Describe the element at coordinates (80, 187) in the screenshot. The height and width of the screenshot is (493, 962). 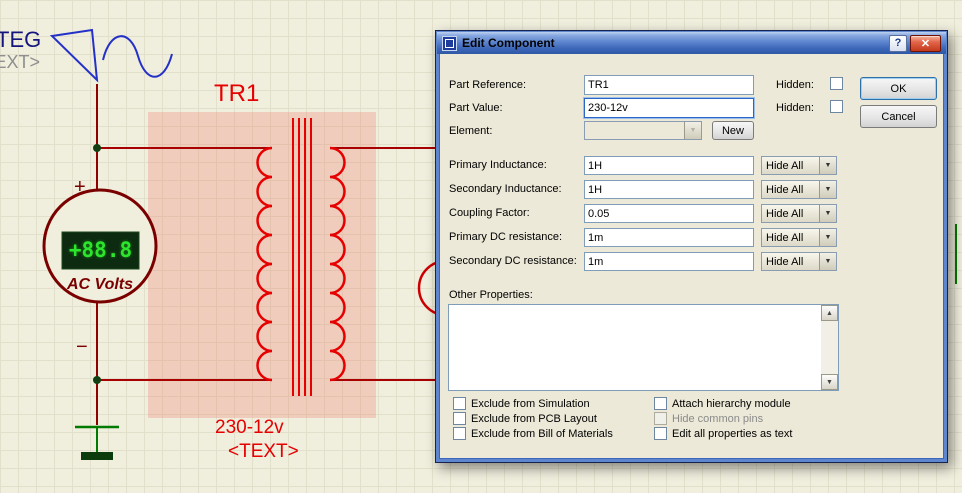
I see `voltmeter-plus-label: +` at that location.